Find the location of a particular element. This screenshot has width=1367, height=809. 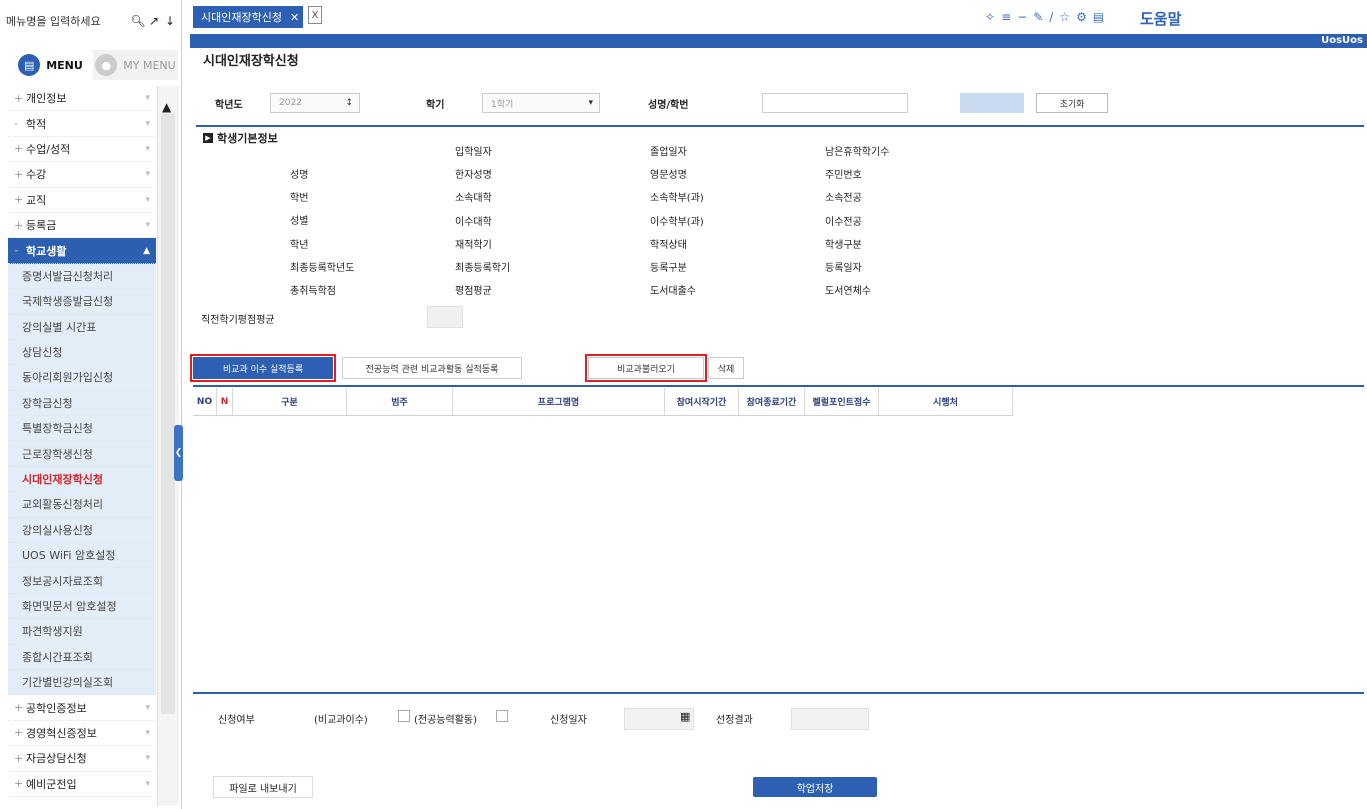

sidebar-subitem: 교외활동신청처리 is located at coordinates (82, 505).